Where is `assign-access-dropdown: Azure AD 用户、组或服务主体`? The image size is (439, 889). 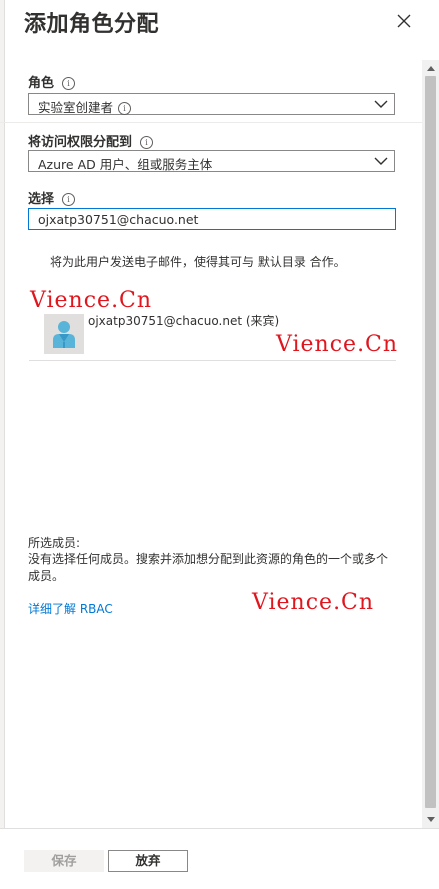
assign-access-dropdown: Azure AD 用户、组或服务主体 is located at coordinates (211, 161).